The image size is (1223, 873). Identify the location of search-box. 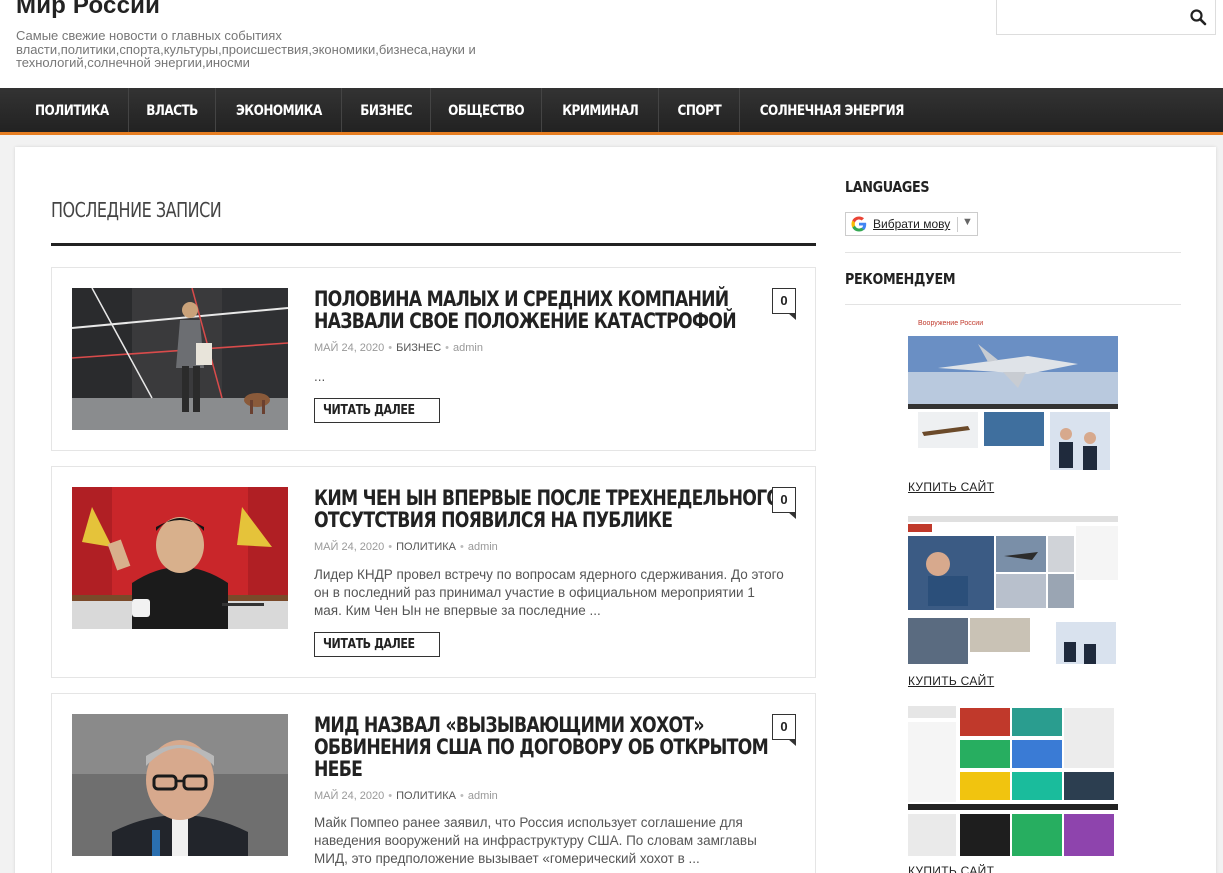
(1106, 17).